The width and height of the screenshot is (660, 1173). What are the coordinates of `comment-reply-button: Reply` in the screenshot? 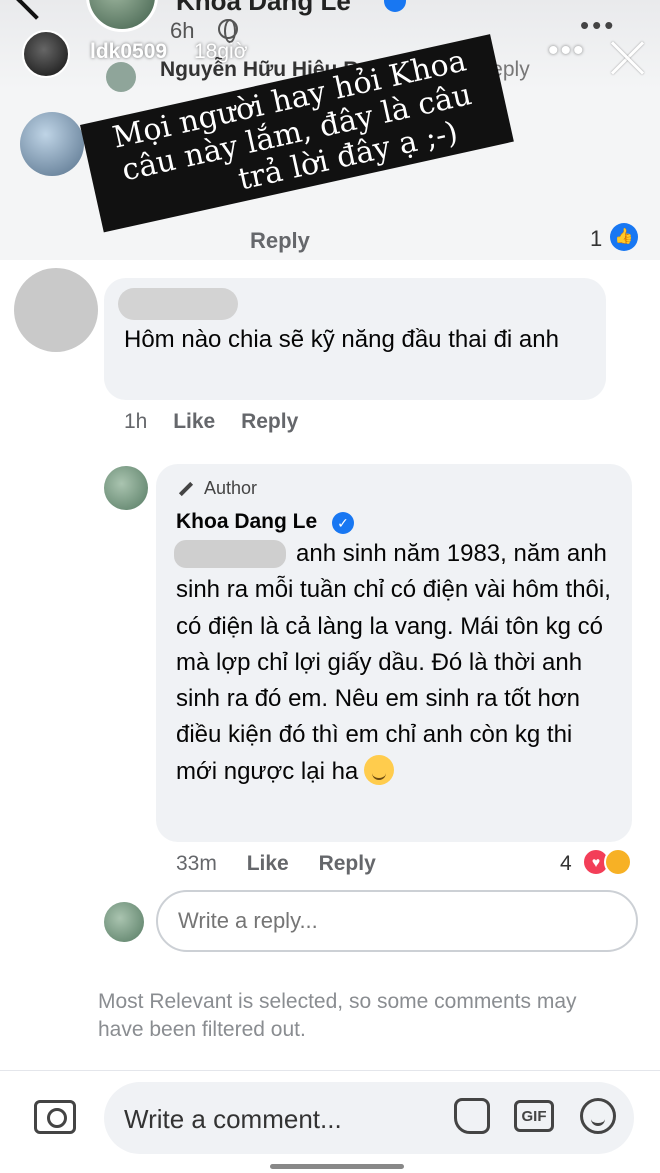 It's located at (269, 421).